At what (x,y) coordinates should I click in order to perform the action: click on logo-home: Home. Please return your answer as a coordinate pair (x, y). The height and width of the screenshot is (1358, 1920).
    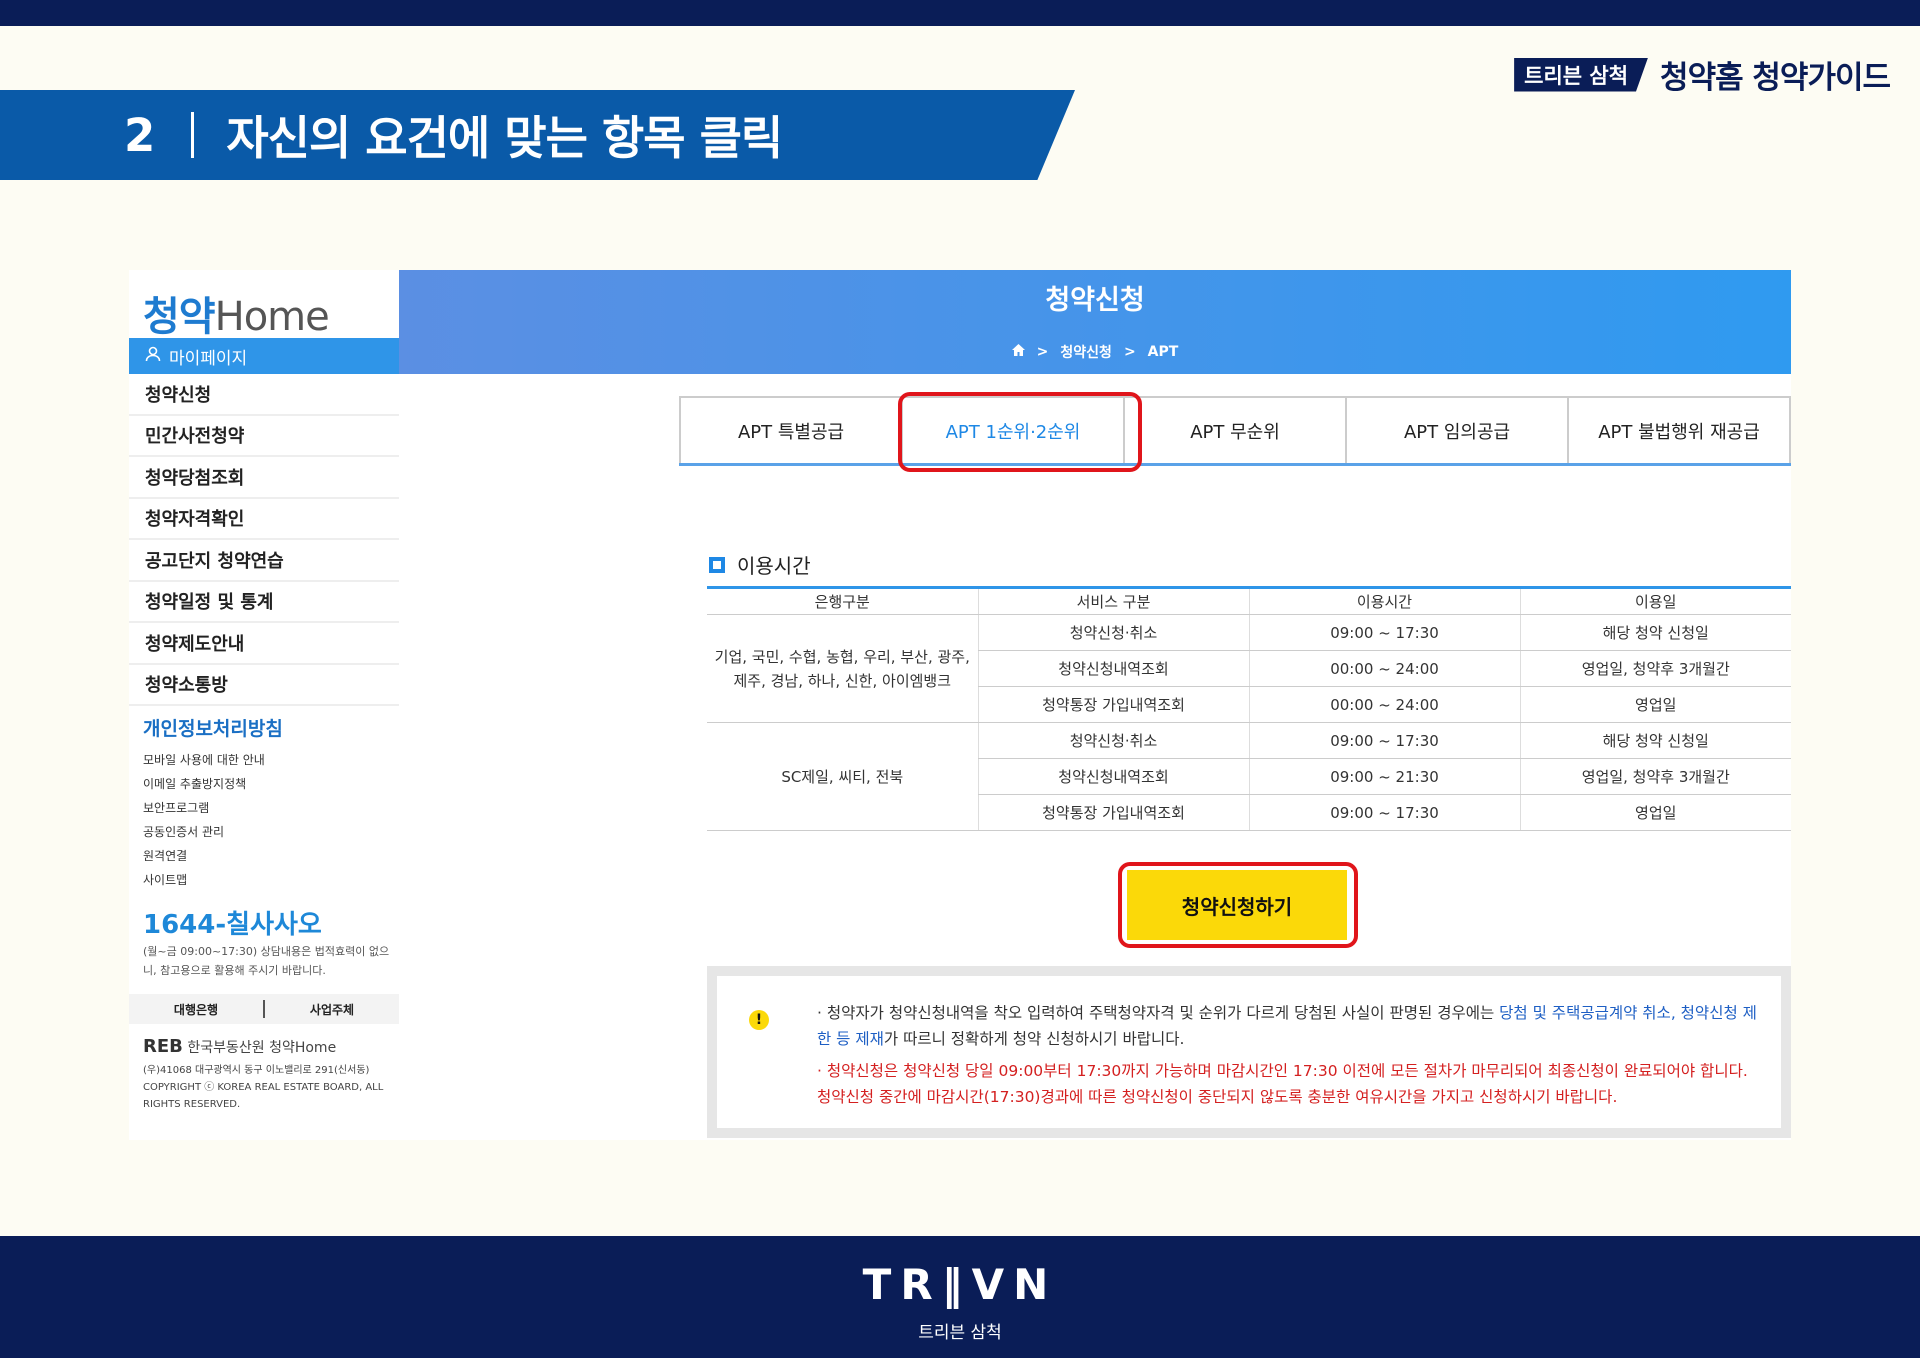
    Looking at the image, I should click on (272, 317).